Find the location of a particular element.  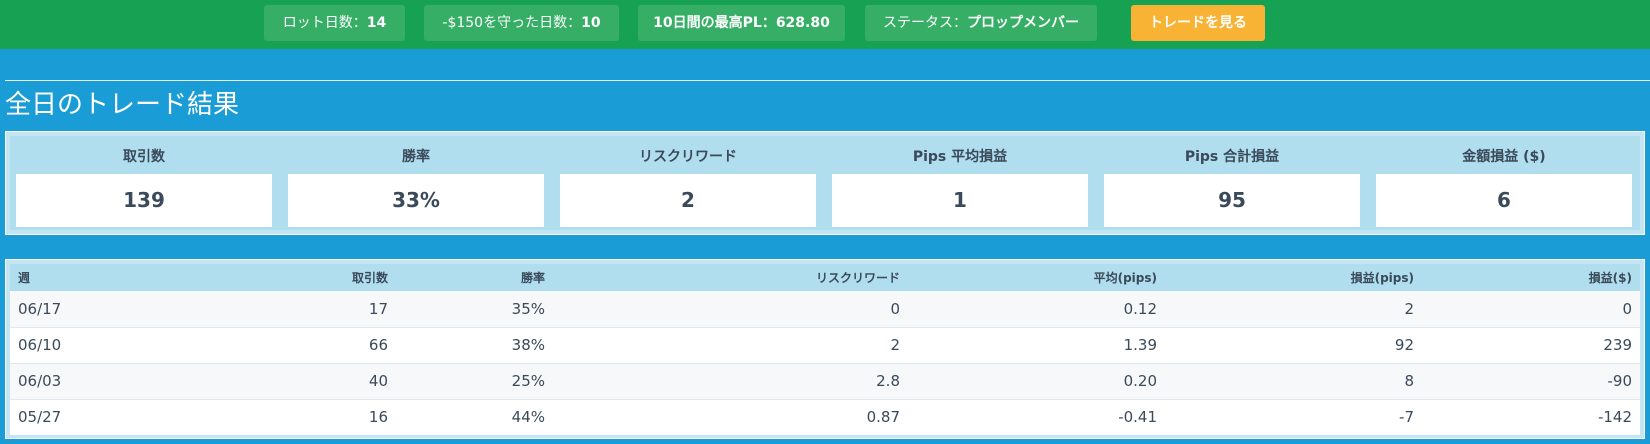

stat-label: Pips 合計損益 is located at coordinates (1232, 157).